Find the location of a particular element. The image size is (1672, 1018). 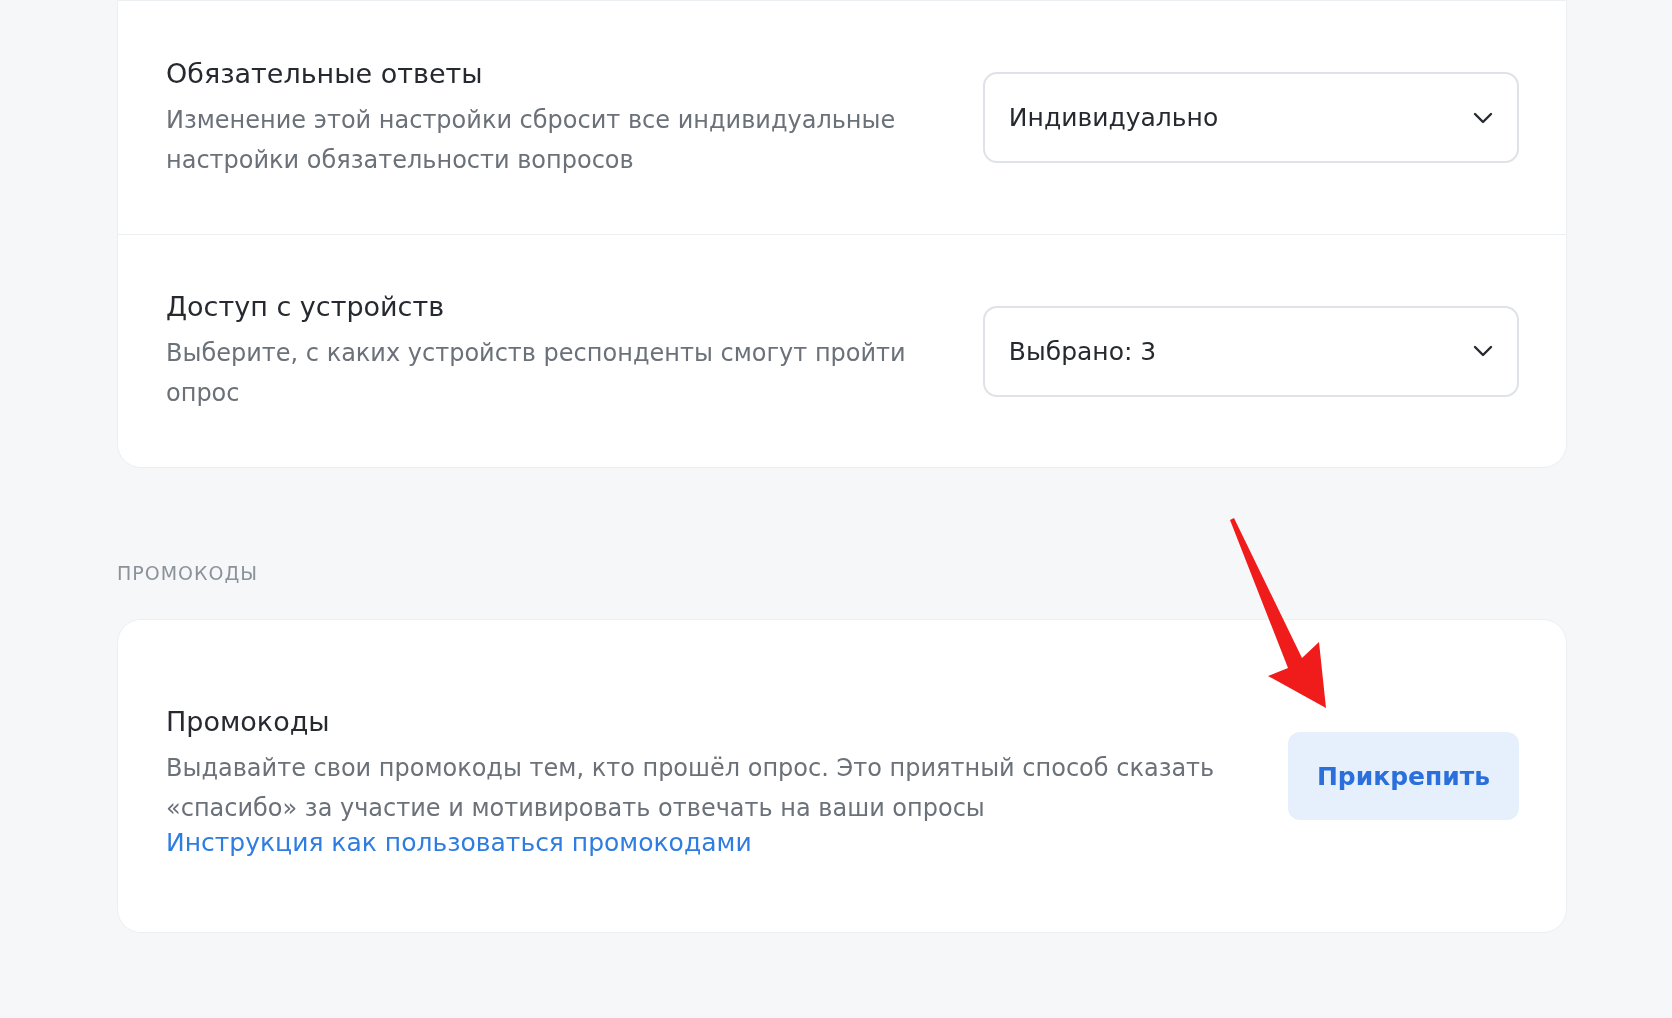

instruction-link: Инструкция как пользоваться промокодами is located at coordinates (459, 842).